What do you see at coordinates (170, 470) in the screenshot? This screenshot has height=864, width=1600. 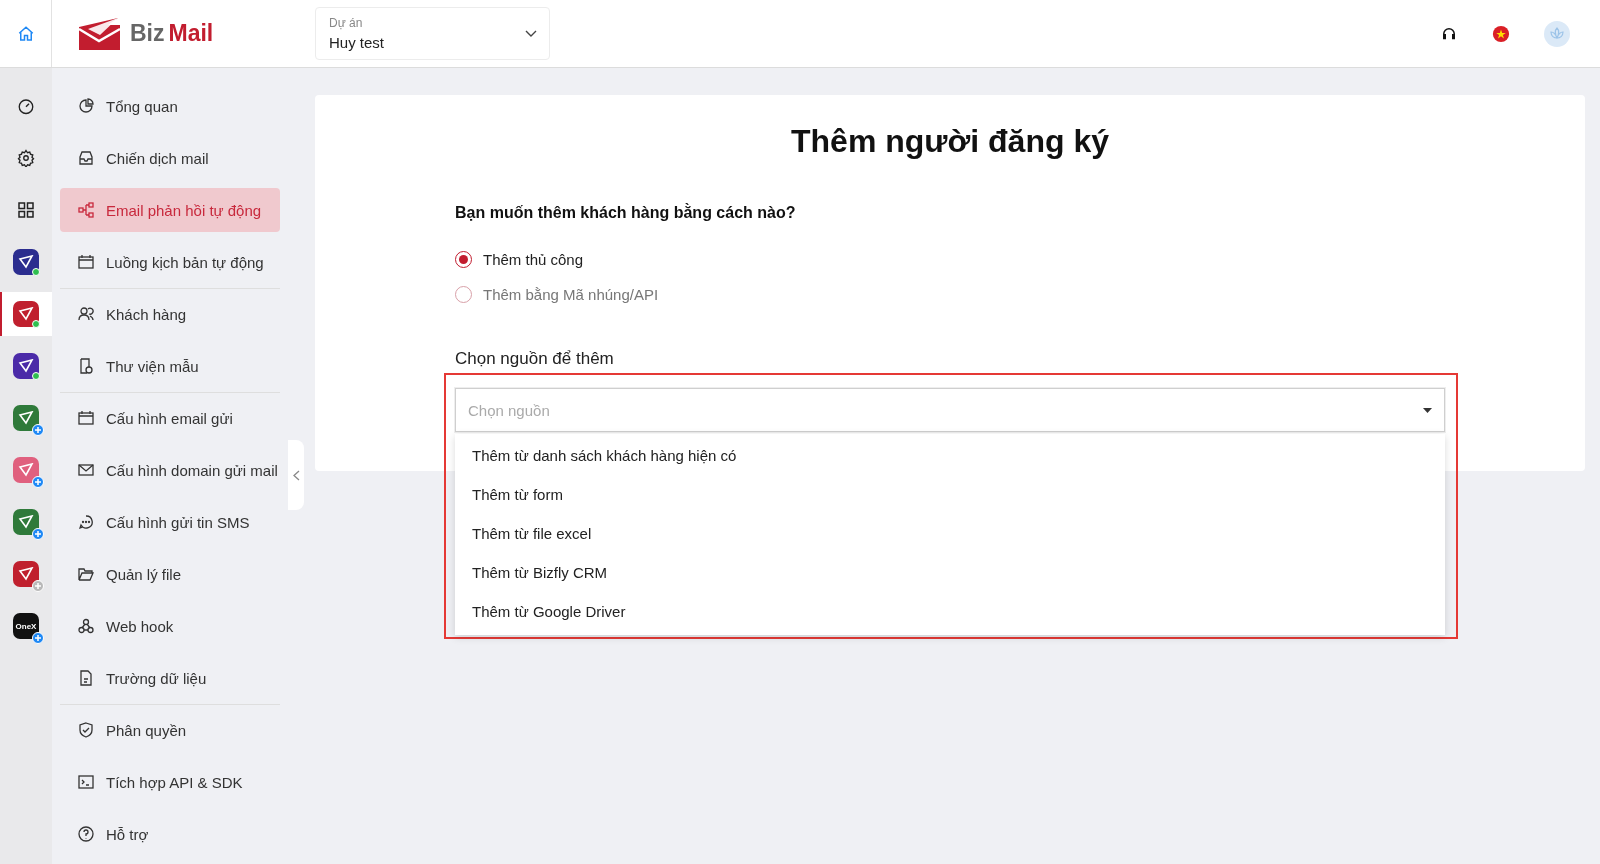 I see `sidebar-item: Cấu hình domain gửi mail` at bounding box center [170, 470].